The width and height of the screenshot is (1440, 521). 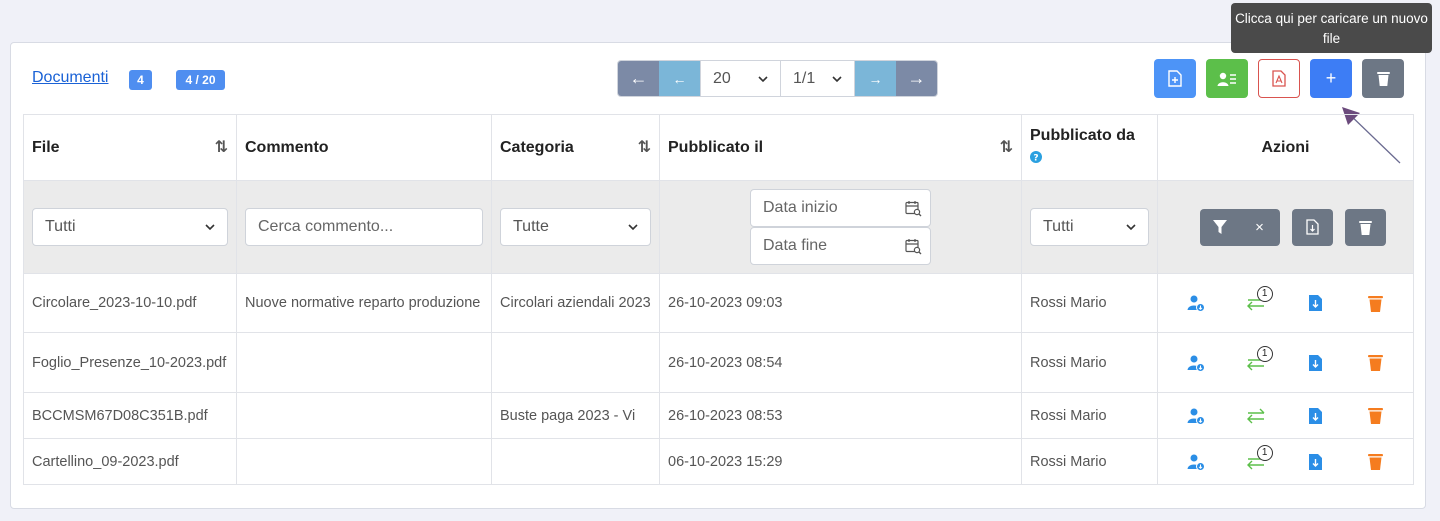 I want to click on pdf-button, so click(x=1279, y=78).